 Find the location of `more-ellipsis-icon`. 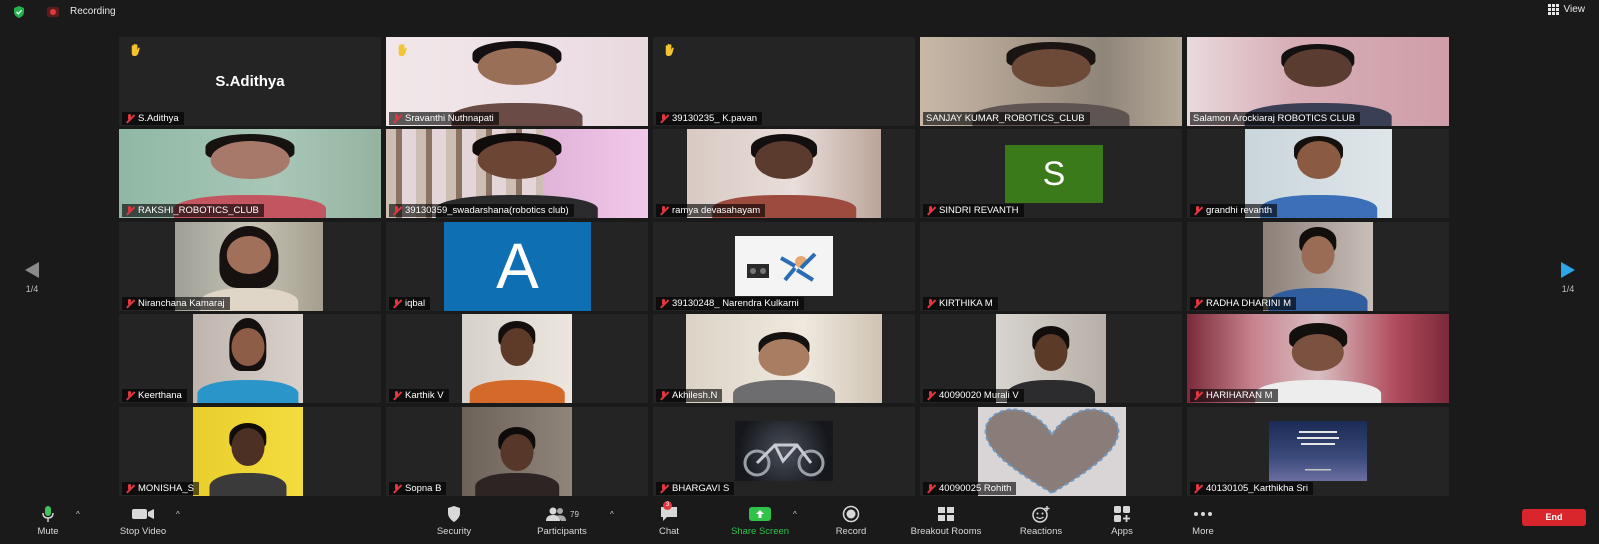

more-ellipsis-icon is located at coordinates (1203, 514).